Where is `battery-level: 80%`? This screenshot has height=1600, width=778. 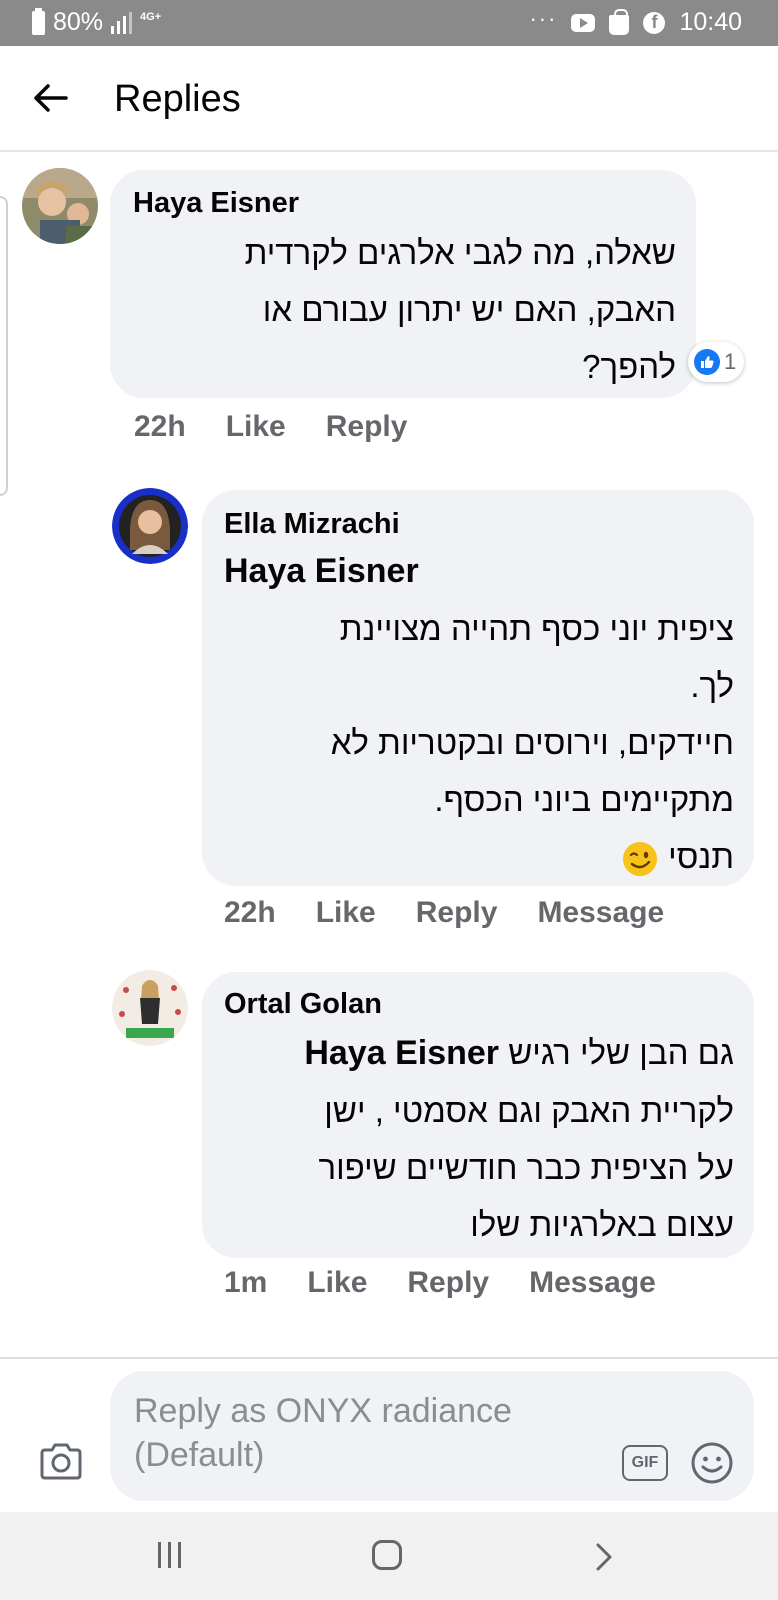 battery-level: 80% is located at coordinates (78, 22).